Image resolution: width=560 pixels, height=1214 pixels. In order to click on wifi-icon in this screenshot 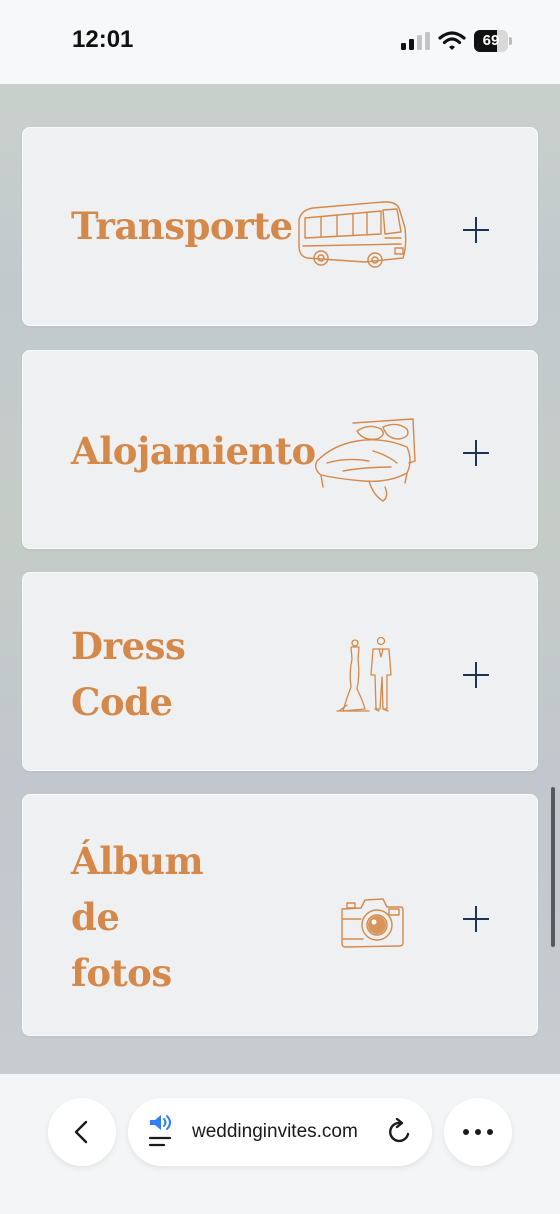, I will do `click(452, 40)`.